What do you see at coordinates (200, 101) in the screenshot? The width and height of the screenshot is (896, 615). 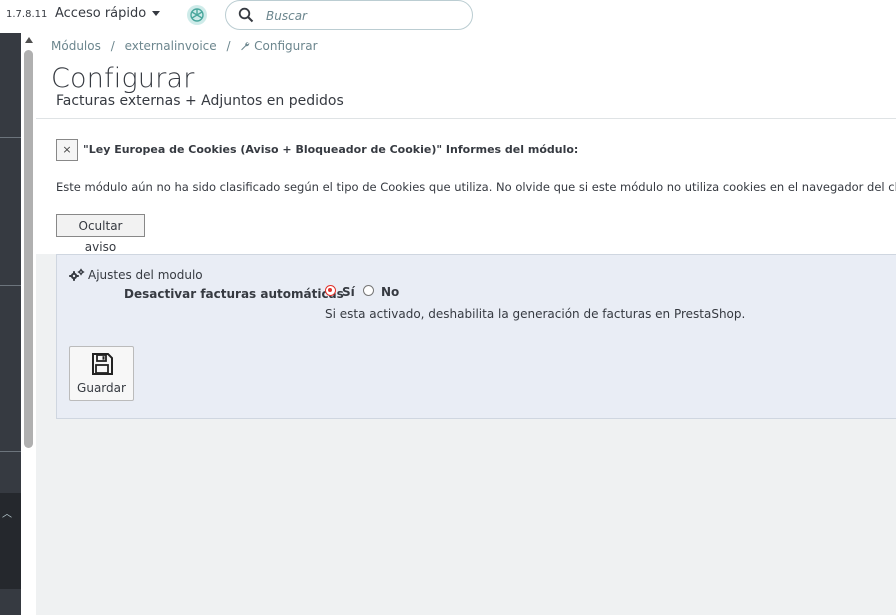 I see `page-subtitle: Facturas externas + Adjuntos en pedidos` at bounding box center [200, 101].